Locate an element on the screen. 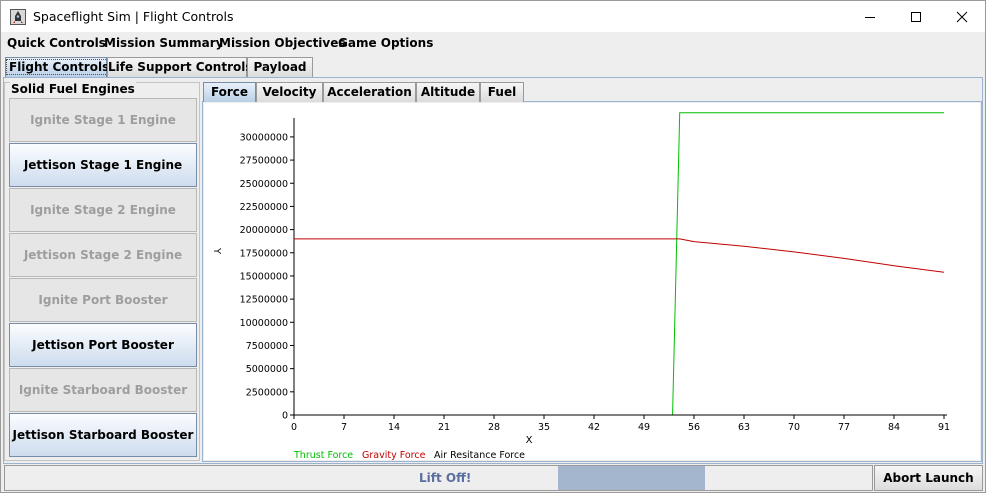  legend-entry: Air Resitance Force is located at coordinates (479, 455).